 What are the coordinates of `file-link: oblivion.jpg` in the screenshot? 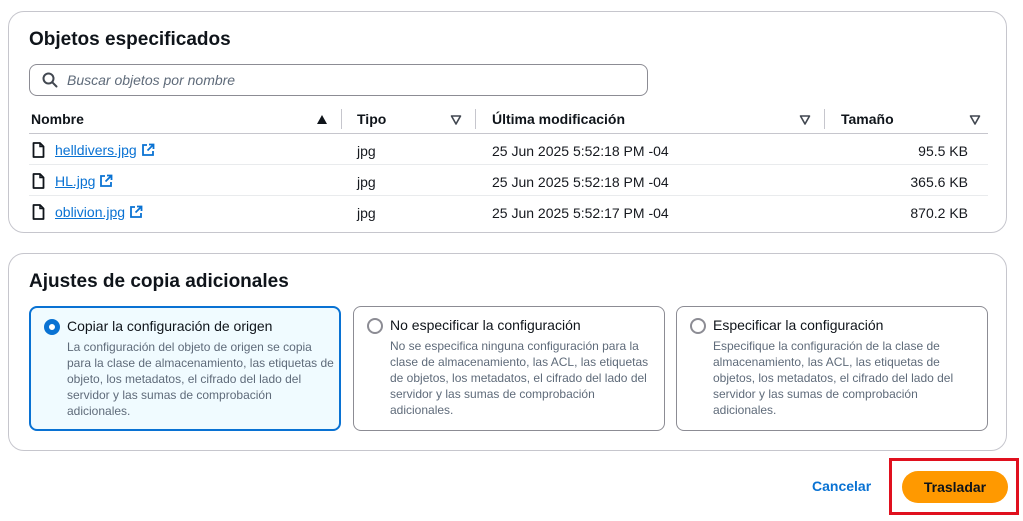 It's located at (99, 212).